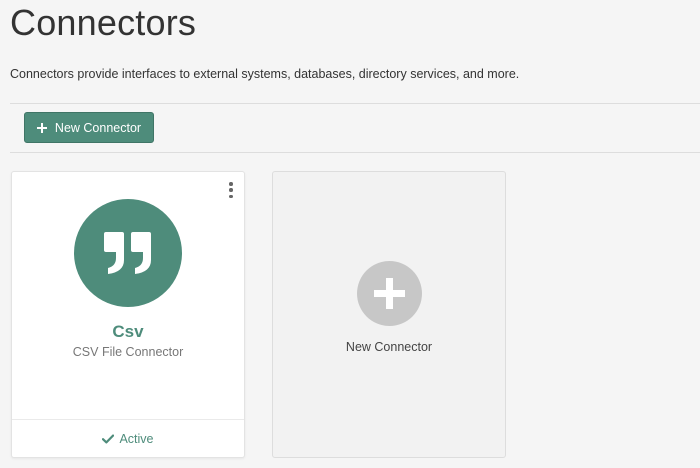 Image resolution: width=700 pixels, height=468 pixels. Describe the element at coordinates (108, 439) in the screenshot. I see `check-icon` at that location.